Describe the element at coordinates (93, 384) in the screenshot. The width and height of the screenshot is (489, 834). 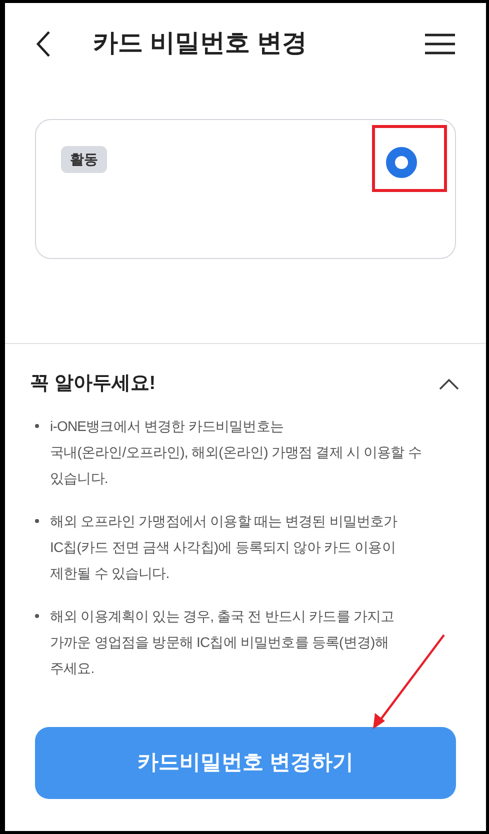
I see `notice-title: 꼭 알아두세요!` at that location.